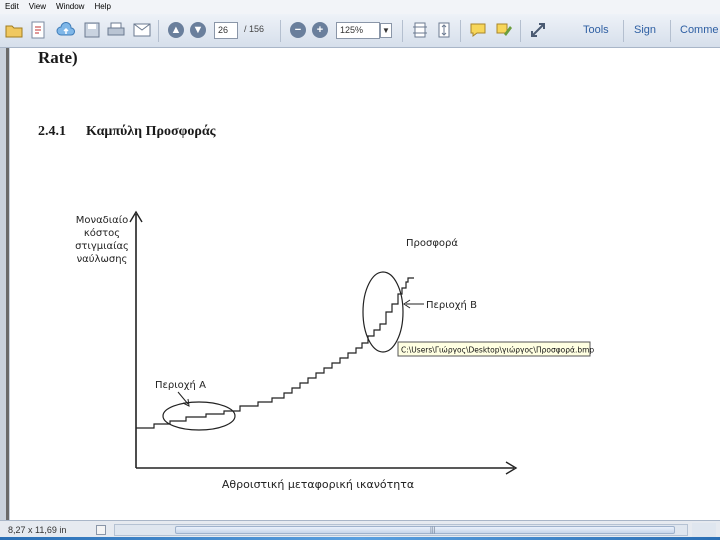 The image size is (720, 540). What do you see at coordinates (38, 30) in the screenshot?
I see `create-pdf-icon` at bounding box center [38, 30].